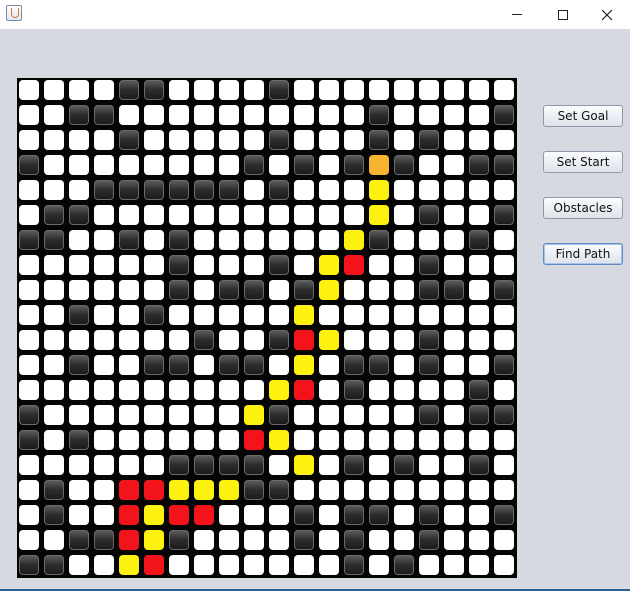 The height and width of the screenshot is (591, 630). I want to click on minimize-button, so click(517, 14).